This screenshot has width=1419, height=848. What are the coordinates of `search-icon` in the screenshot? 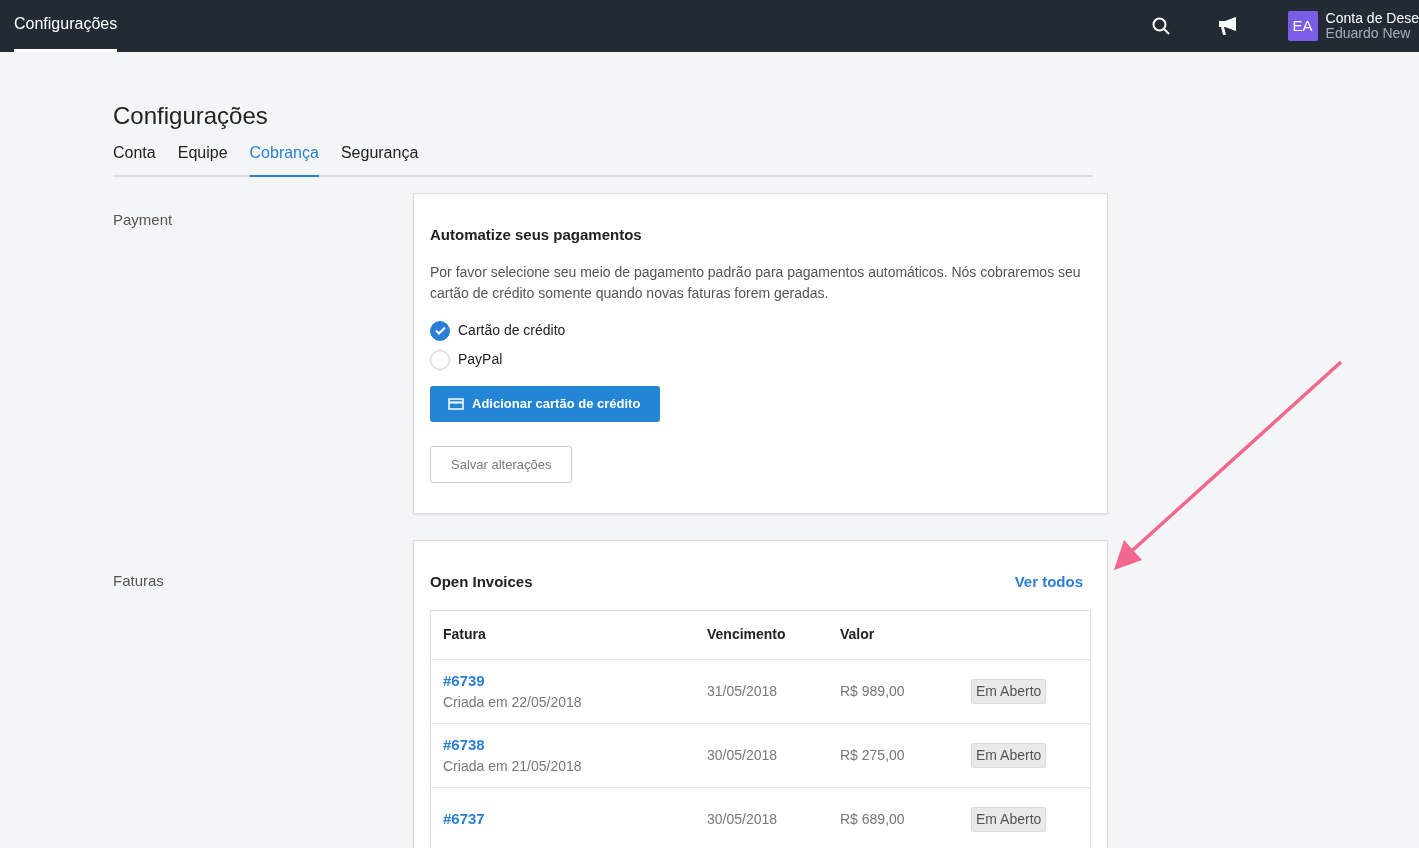 It's located at (1160, 26).